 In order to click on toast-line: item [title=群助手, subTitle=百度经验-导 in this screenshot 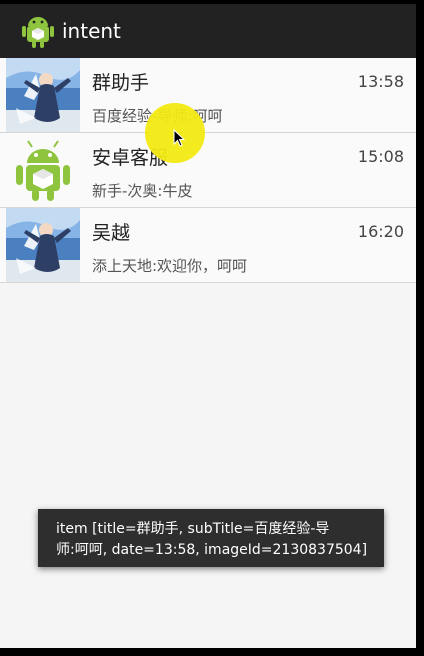, I will do `click(193, 529)`.